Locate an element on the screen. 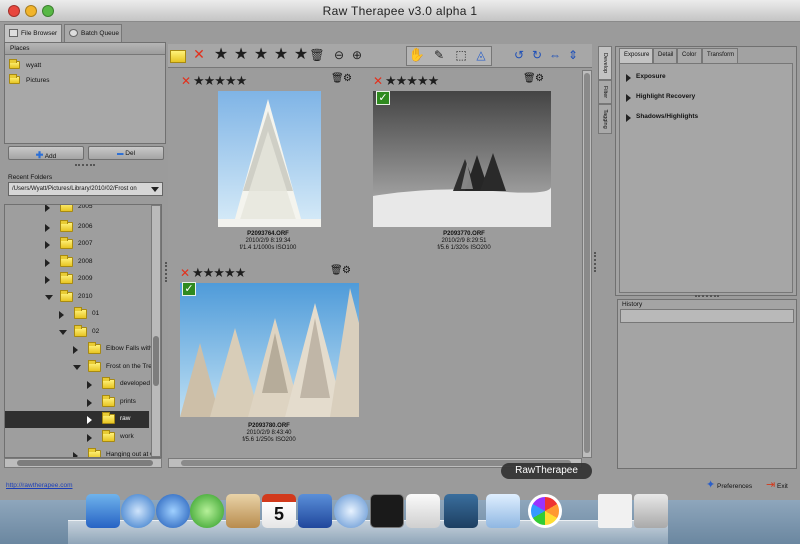  tab-develop: Develop is located at coordinates (605, 63).